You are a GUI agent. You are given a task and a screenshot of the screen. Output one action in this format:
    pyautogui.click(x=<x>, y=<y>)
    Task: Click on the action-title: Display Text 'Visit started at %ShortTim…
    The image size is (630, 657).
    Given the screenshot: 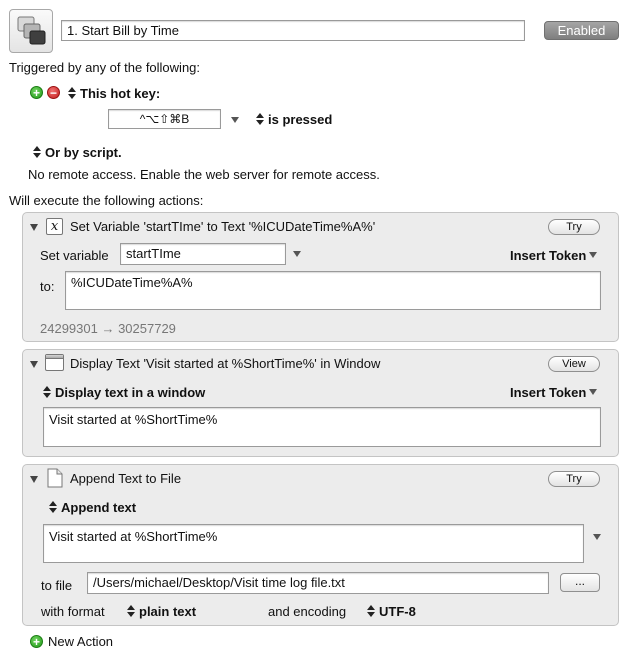 What is the action you would take?
    pyautogui.click(x=225, y=363)
    